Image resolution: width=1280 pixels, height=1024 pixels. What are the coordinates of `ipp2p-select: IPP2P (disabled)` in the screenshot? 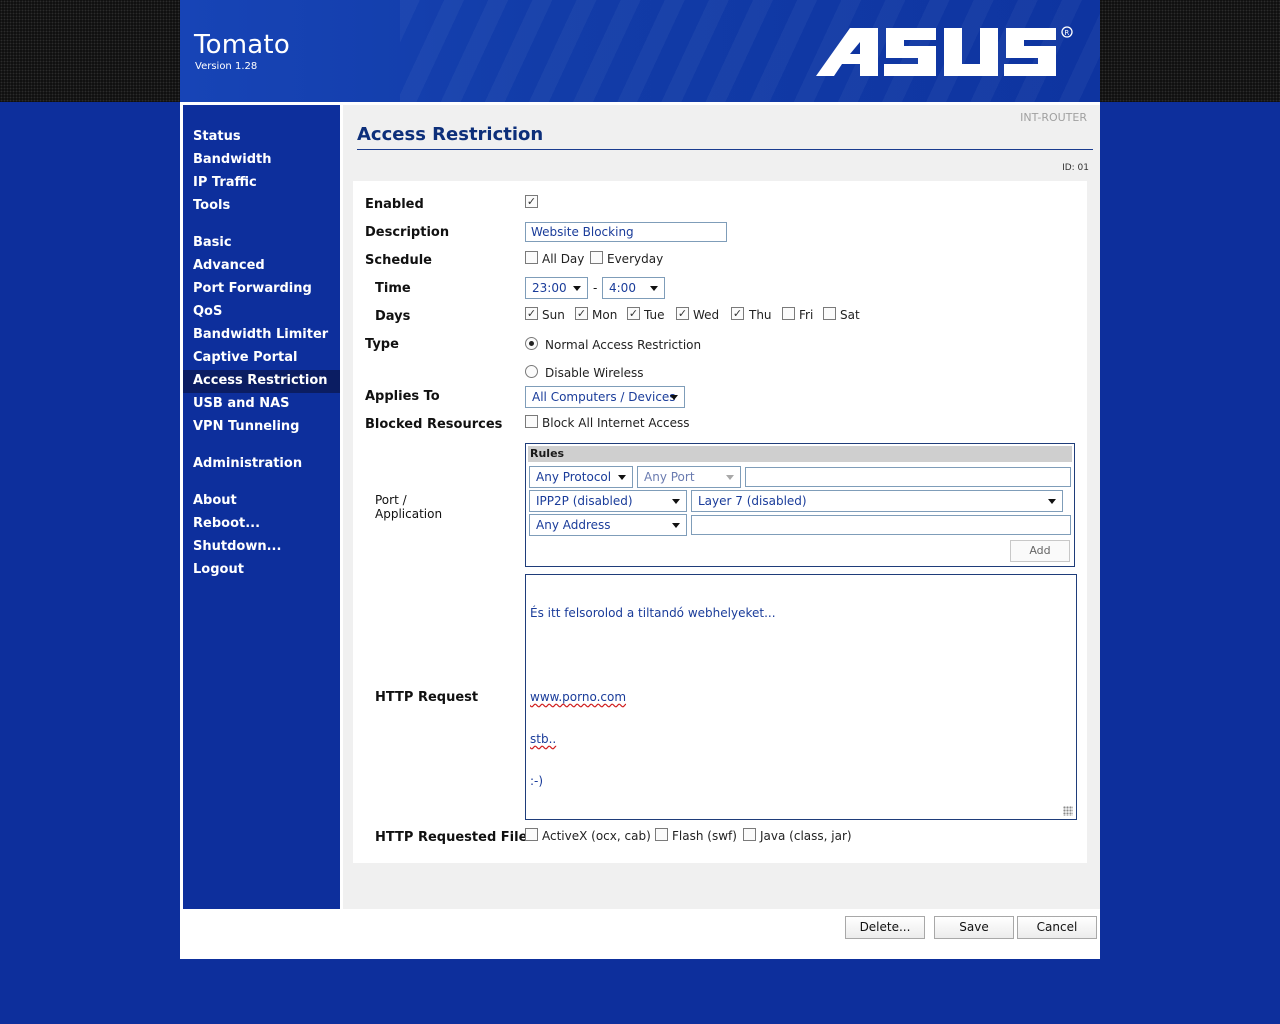 It's located at (608, 501).